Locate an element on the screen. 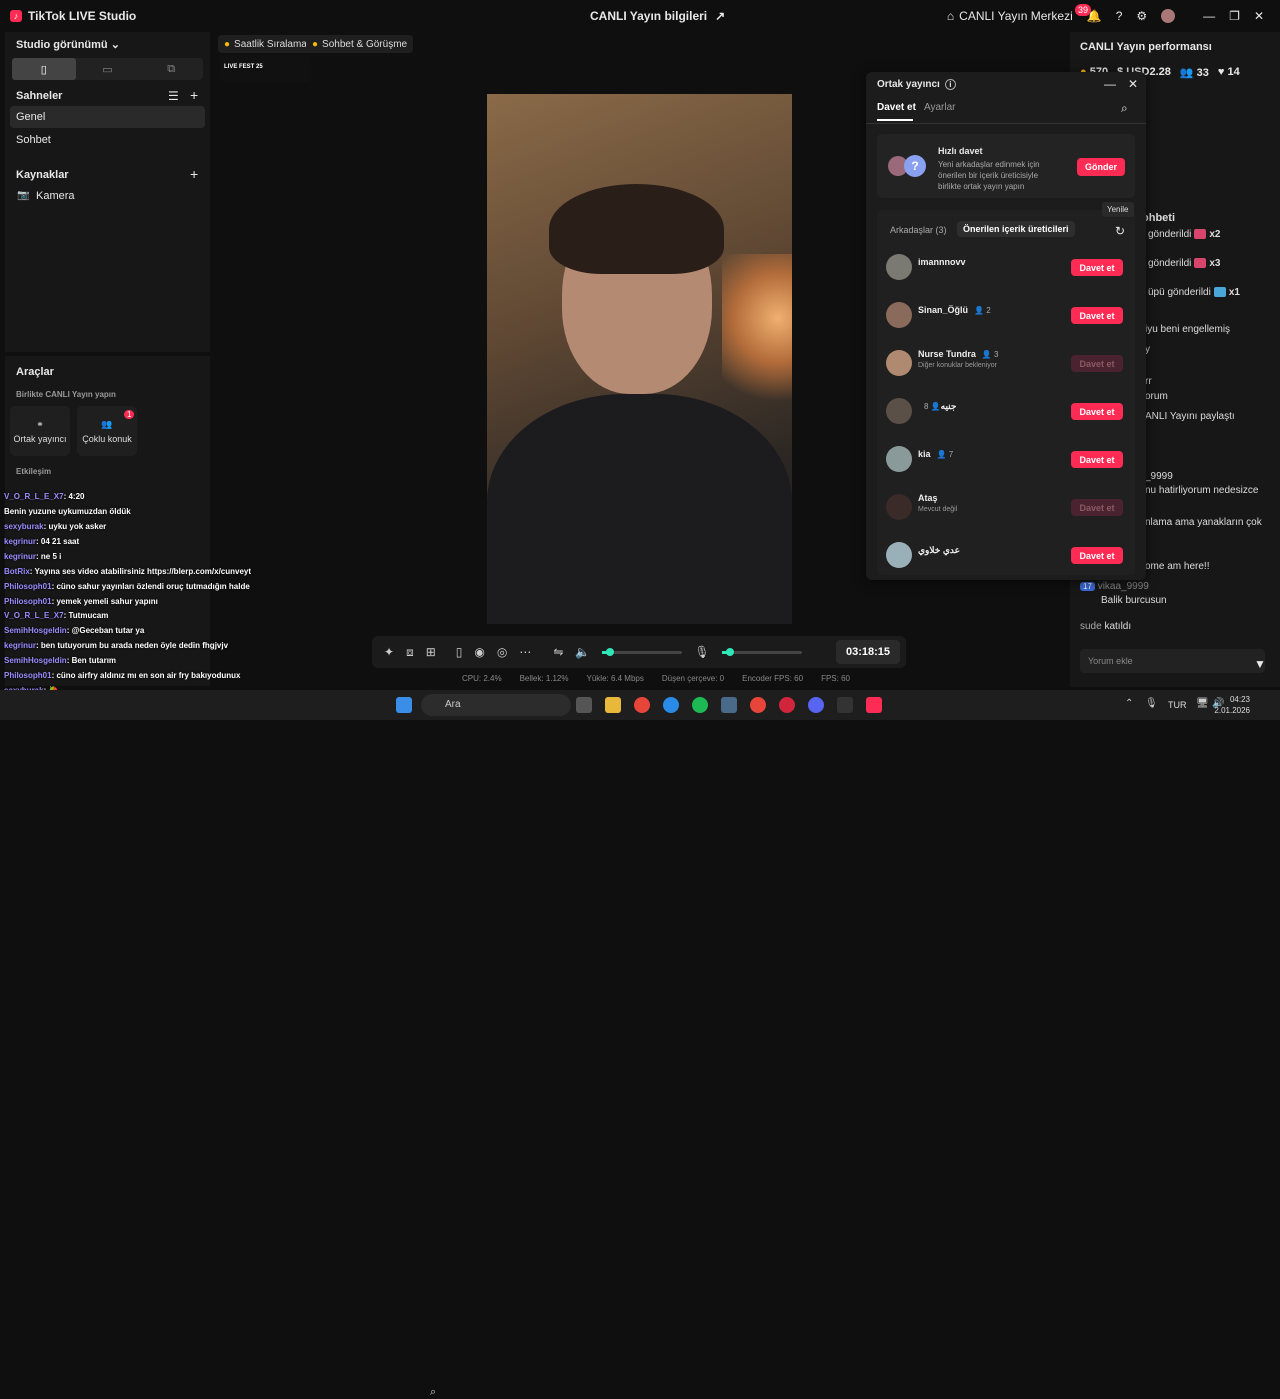 Image resolution: width=1280 pixels, height=1399 pixels. overlay-message: : @Geceban tutar ya is located at coordinates (105, 630).